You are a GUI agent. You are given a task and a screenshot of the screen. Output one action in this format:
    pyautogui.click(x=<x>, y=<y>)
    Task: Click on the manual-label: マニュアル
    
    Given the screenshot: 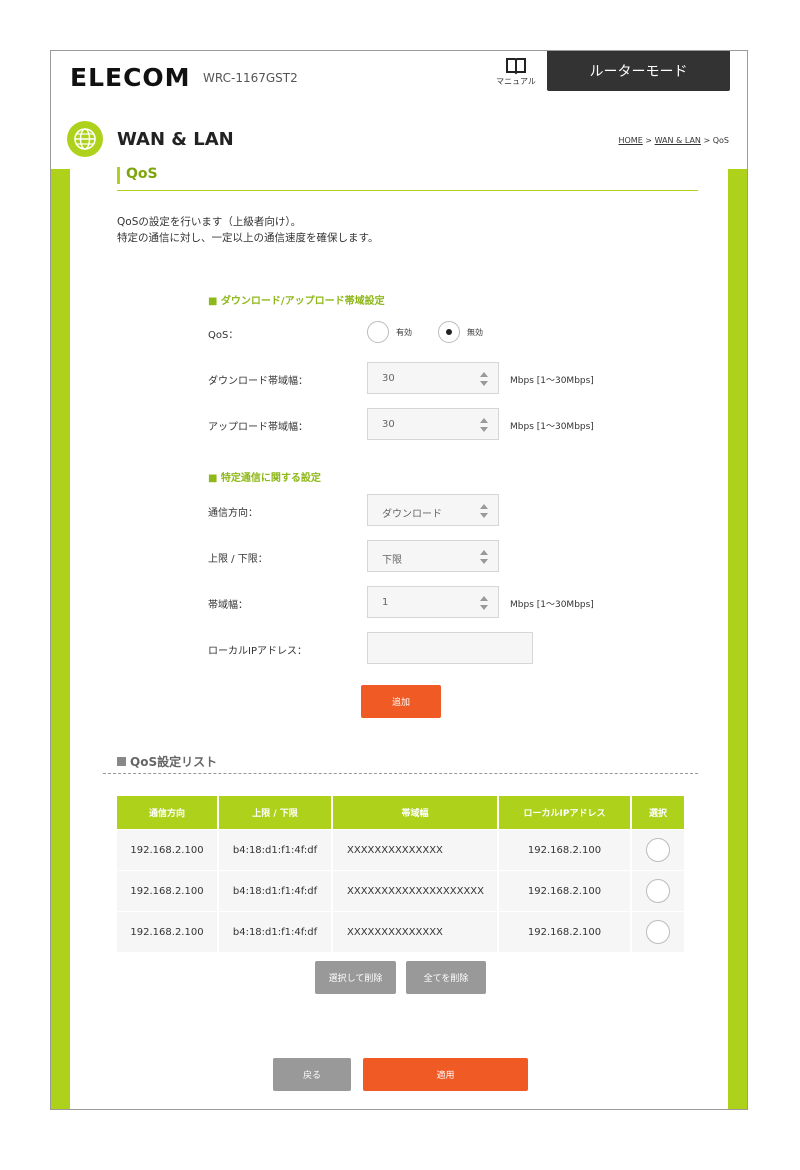 What is the action you would take?
    pyautogui.click(x=516, y=81)
    